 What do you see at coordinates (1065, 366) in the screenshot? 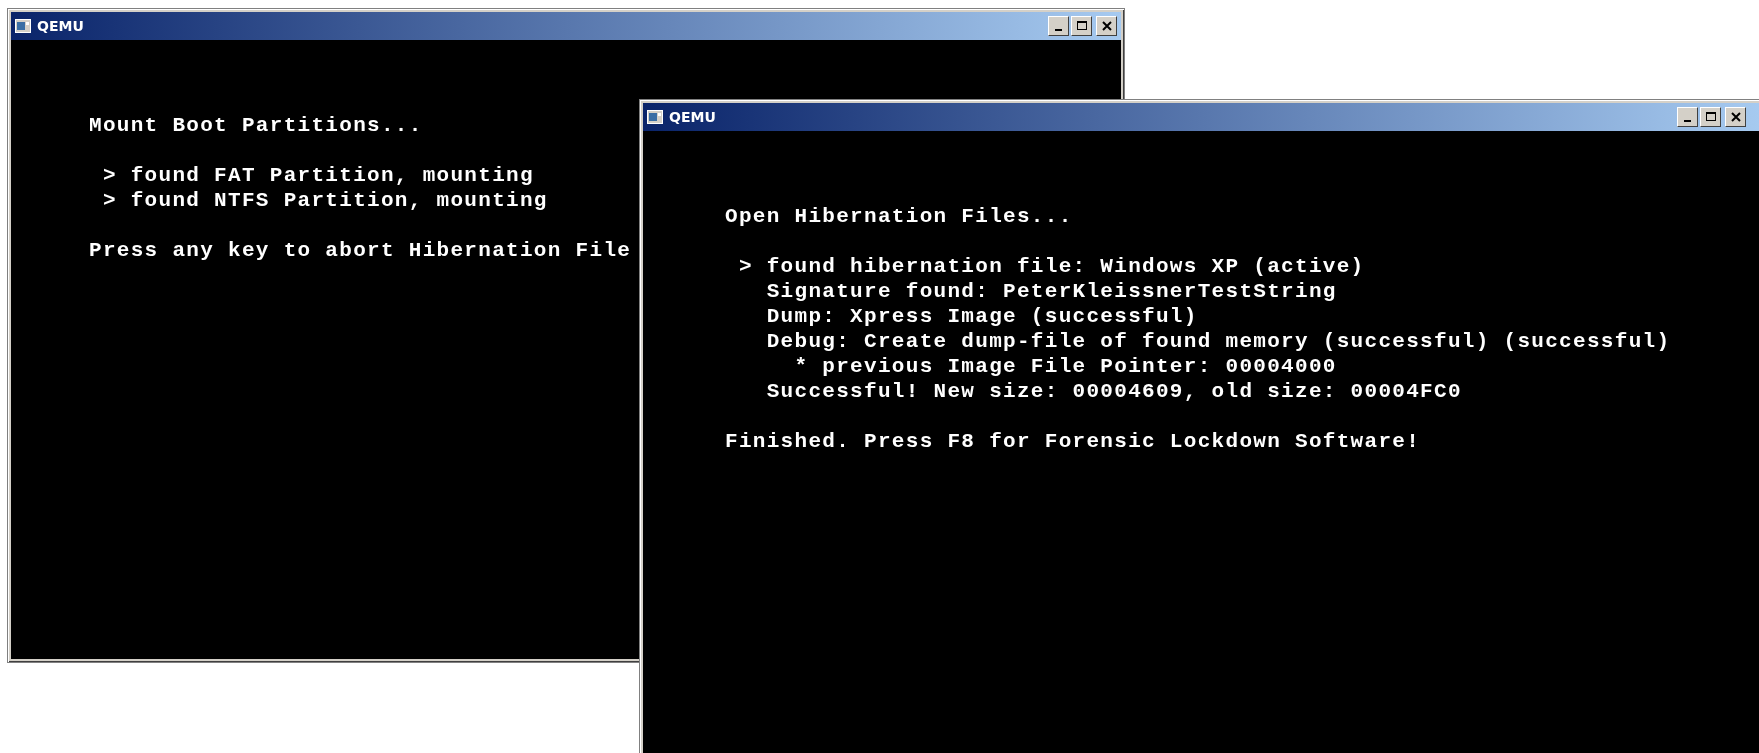
I see `console-line: * previous Image File Pointer: 00004000` at bounding box center [1065, 366].